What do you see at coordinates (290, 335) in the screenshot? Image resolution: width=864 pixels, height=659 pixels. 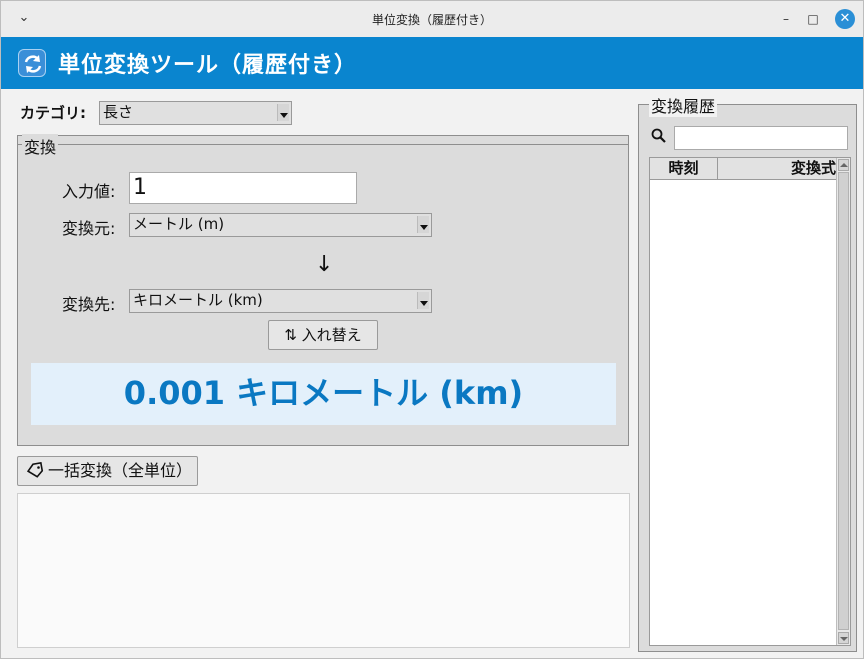 I see `swap-icon: ⇅` at bounding box center [290, 335].